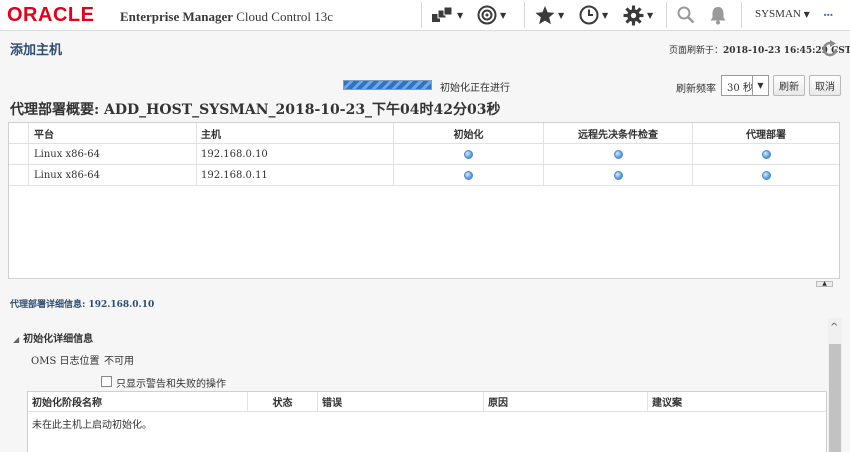 Image resolution: width=850 pixels, height=452 pixels. I want to click on refresh-rate-select: 30 秒 ▼, so click(745, 85).